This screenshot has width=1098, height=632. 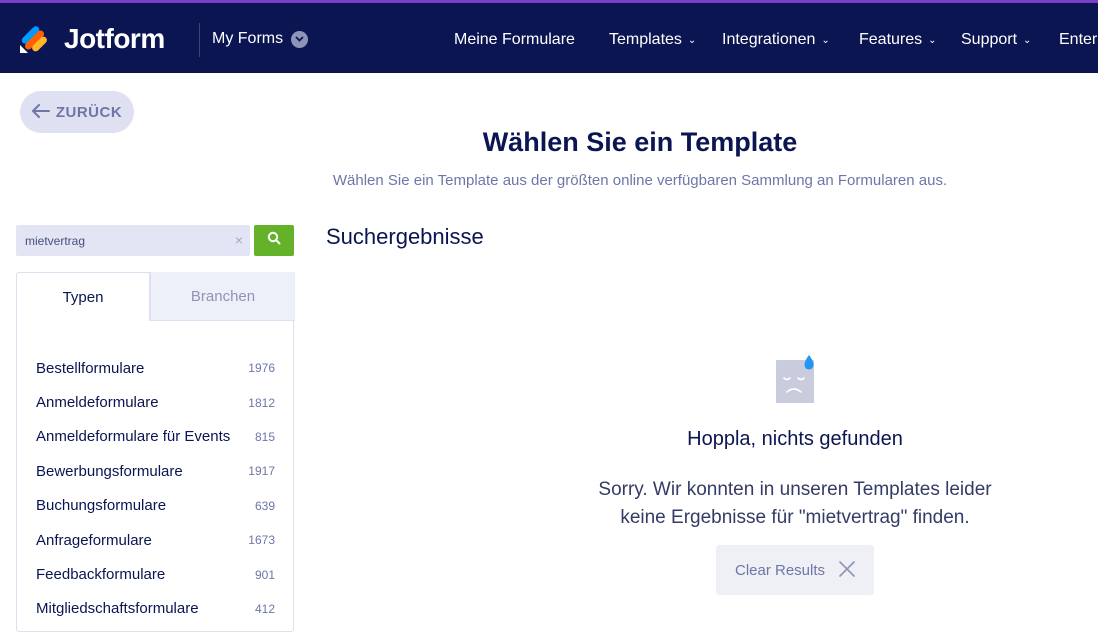 I want to click on tab-label: Branchen, so click(x=223, y=296).